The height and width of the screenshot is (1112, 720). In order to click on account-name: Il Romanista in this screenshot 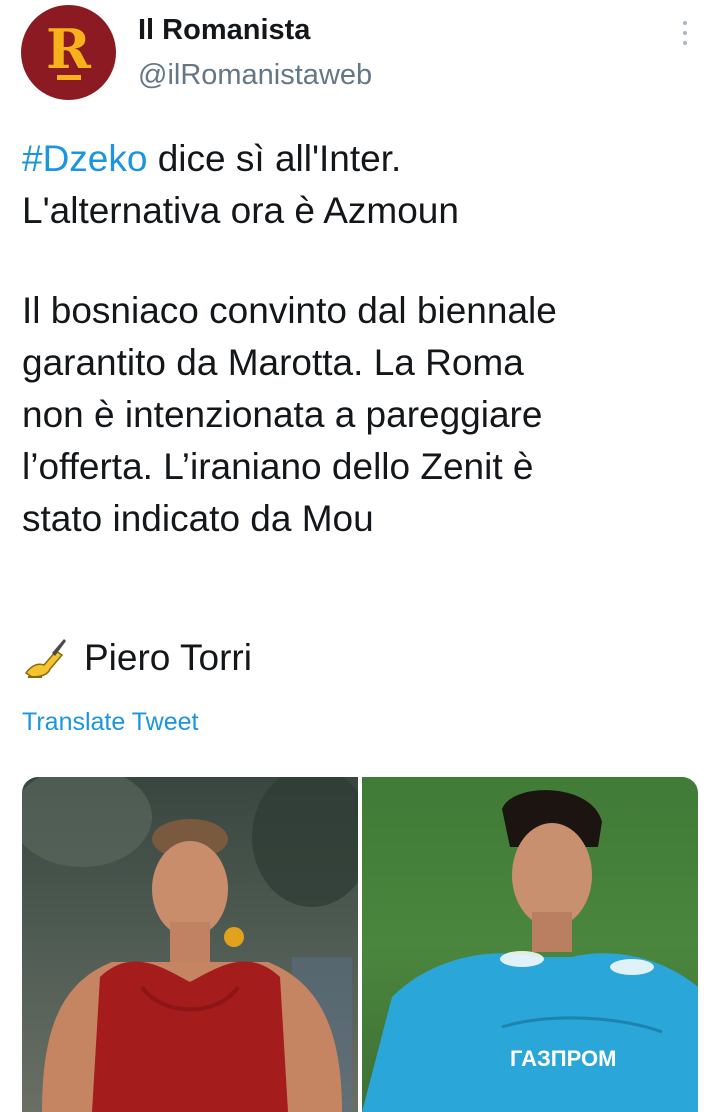, I will do `click(224, 30)`.